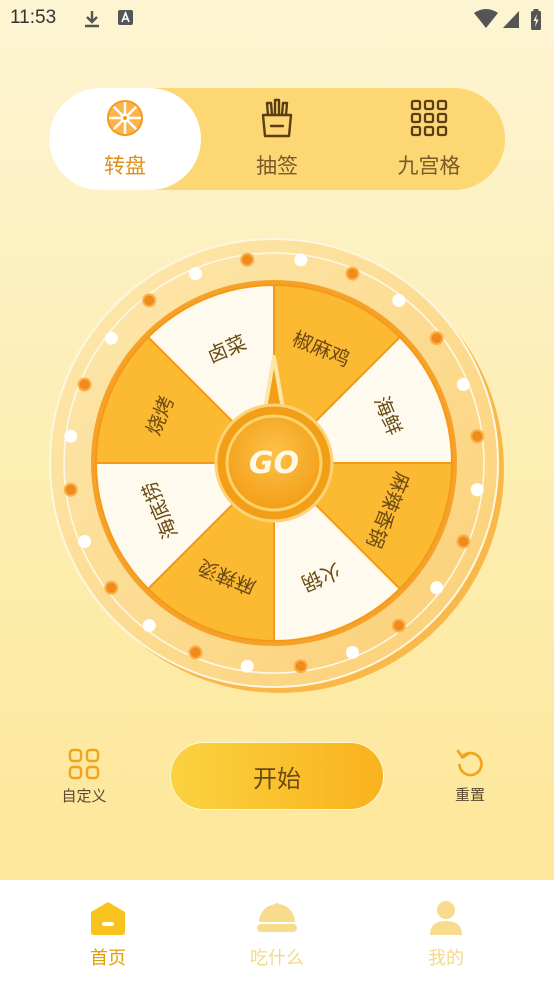  I want to click on wifi-icon, so click(486, 18).